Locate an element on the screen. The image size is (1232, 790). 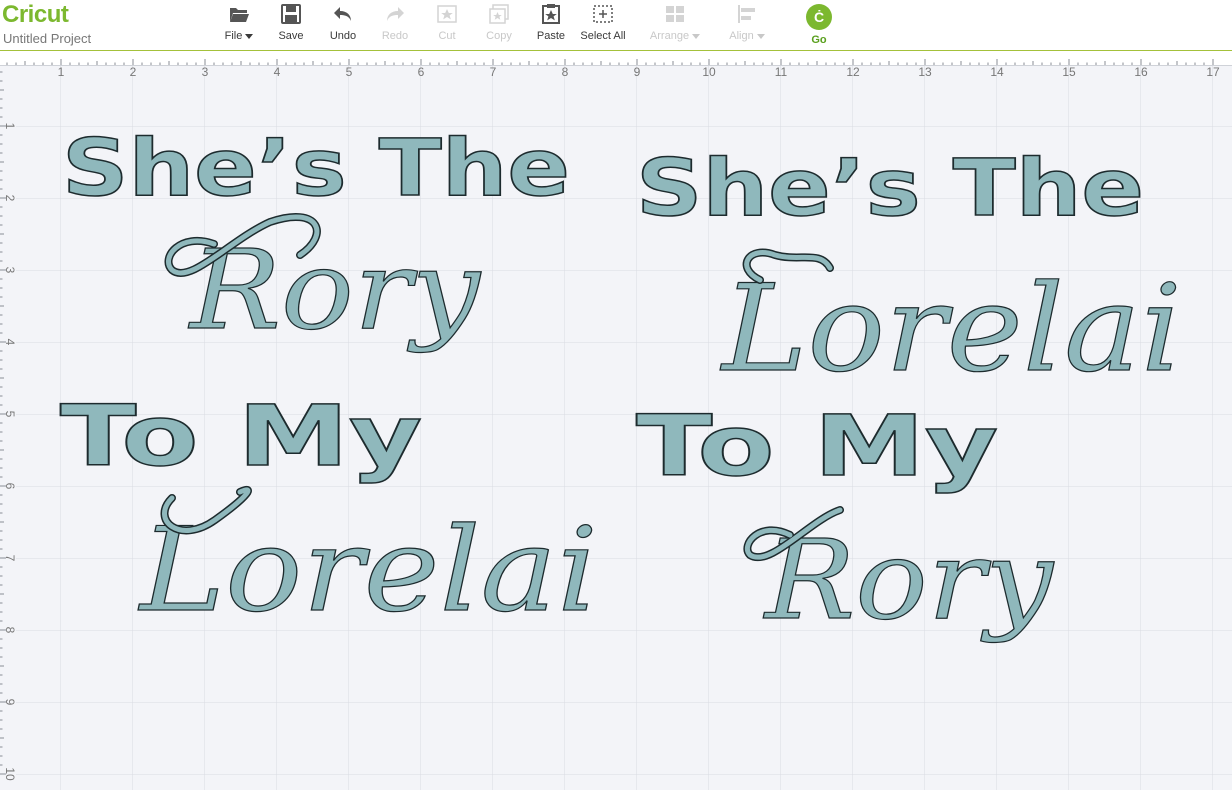
undo-icon is located at coordinates (342, 14).